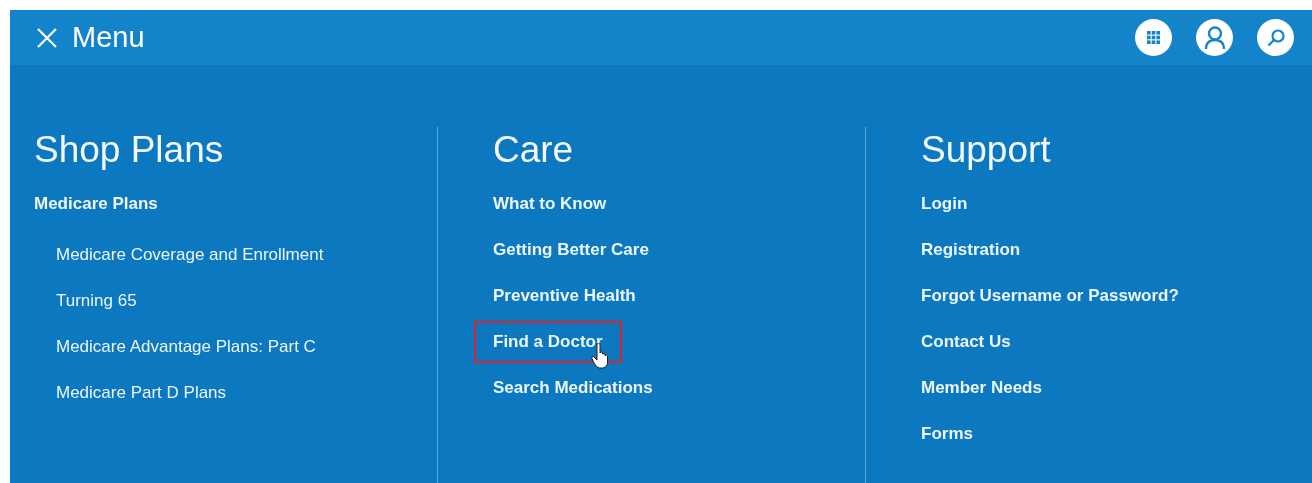  What do you see at coordinates (564, 296) in the screenshot?
I see `menu-link: Preventive Health` at bounding box center [564, 296].